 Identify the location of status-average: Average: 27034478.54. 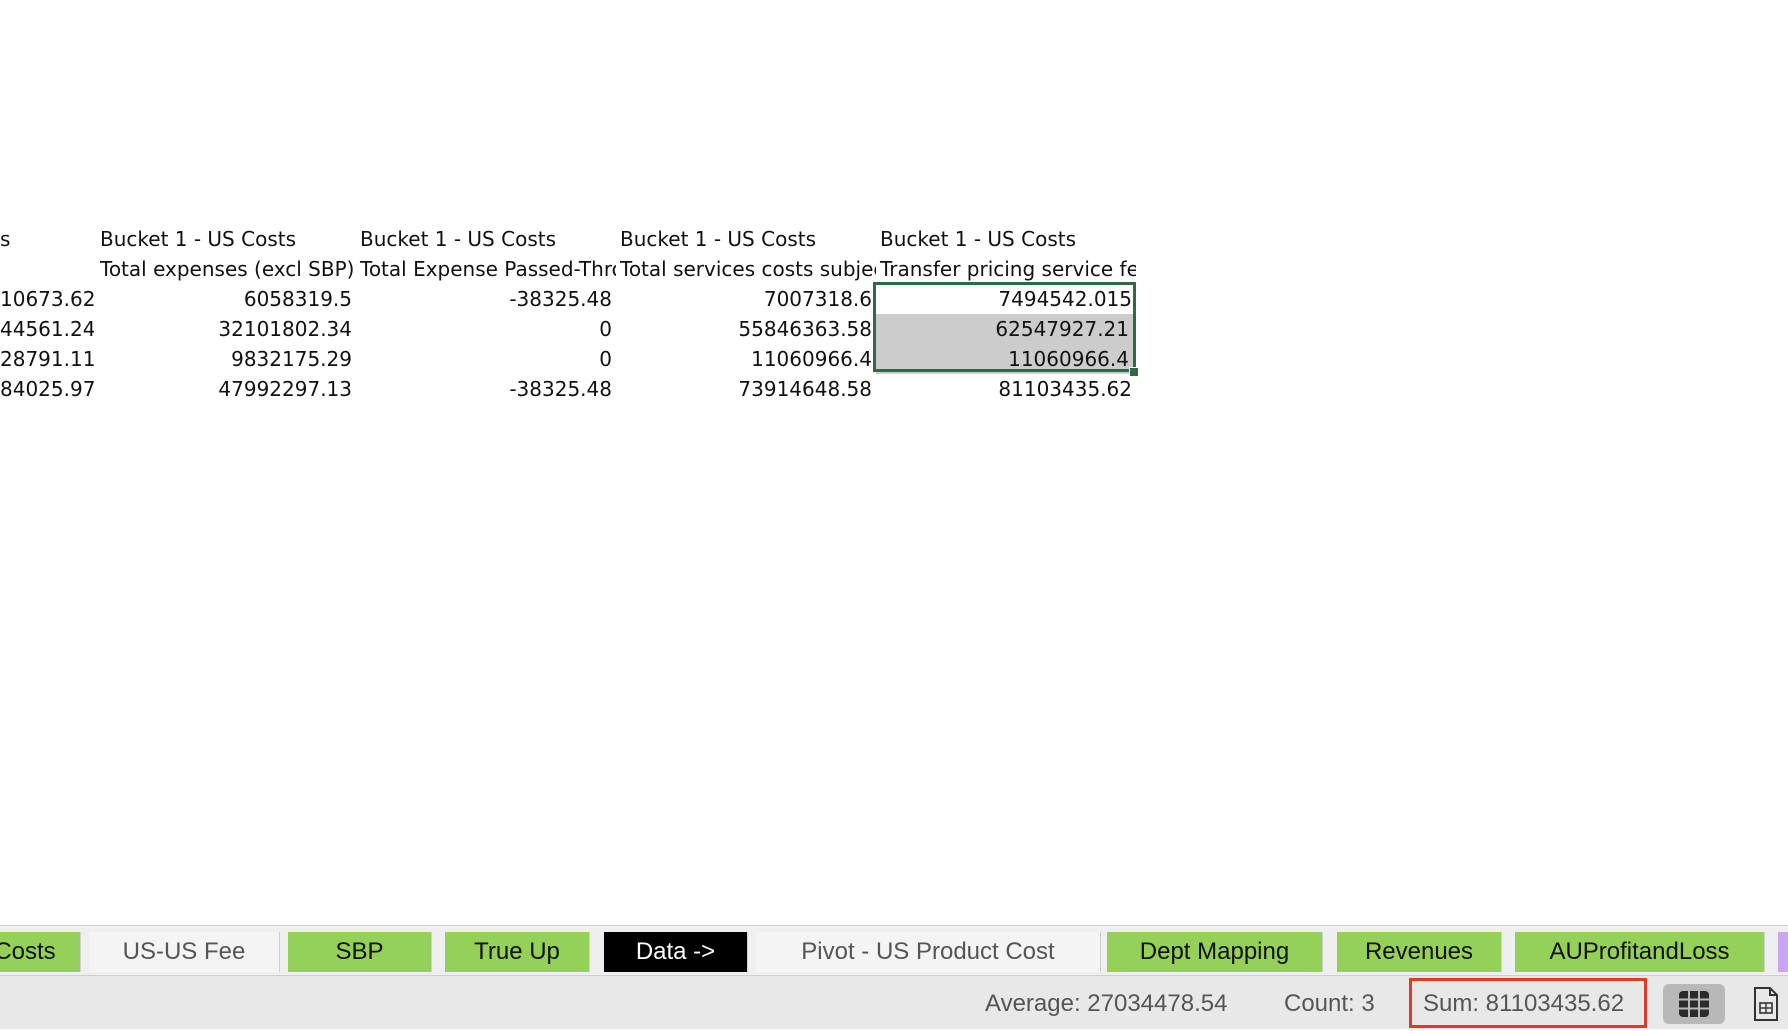
(1106, 1003).